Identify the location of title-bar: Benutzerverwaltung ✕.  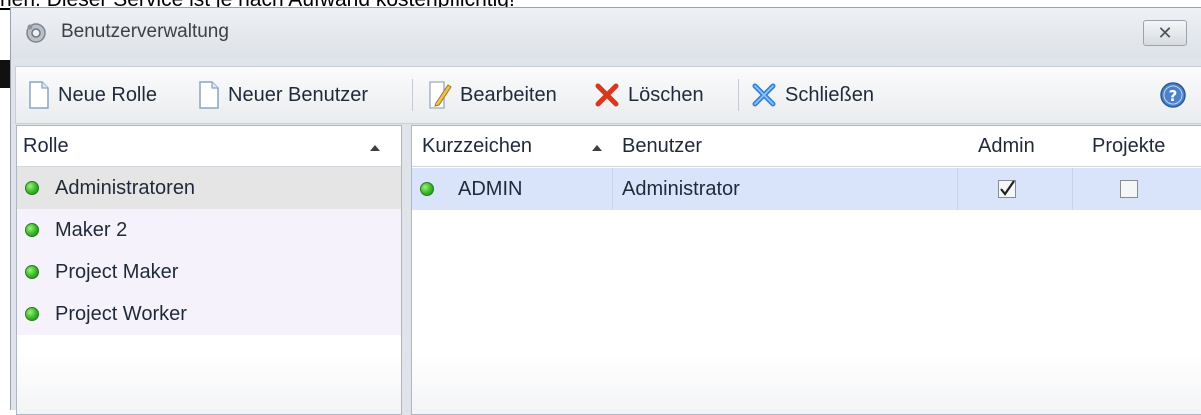
(606, 33).